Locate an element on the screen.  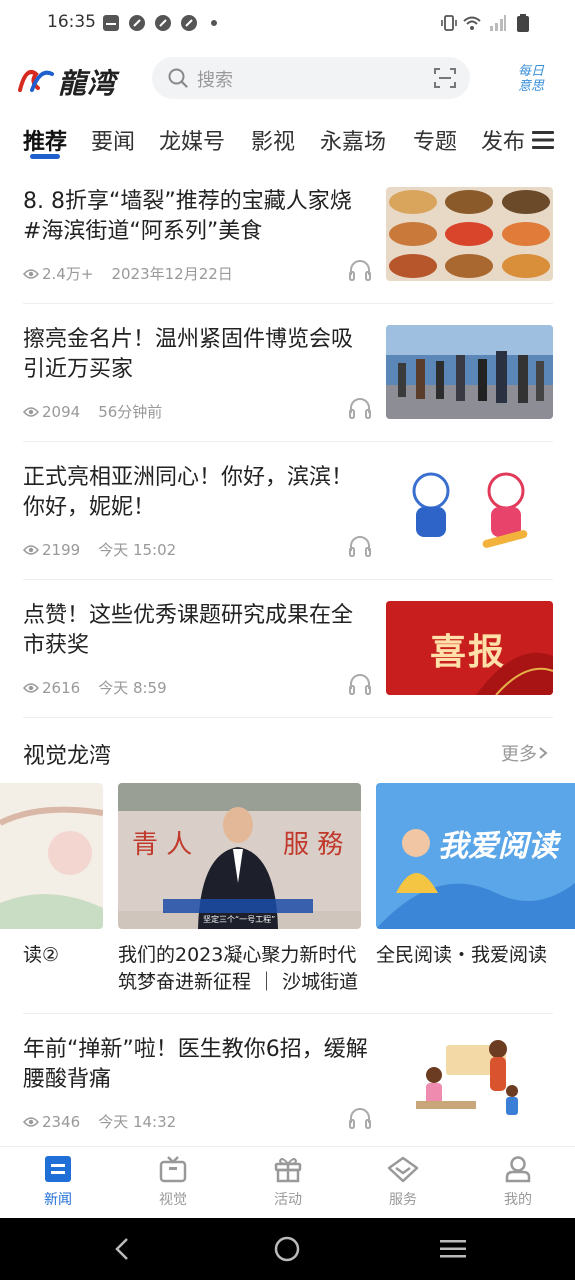
home-icon is located at coordinates (287, 1249).